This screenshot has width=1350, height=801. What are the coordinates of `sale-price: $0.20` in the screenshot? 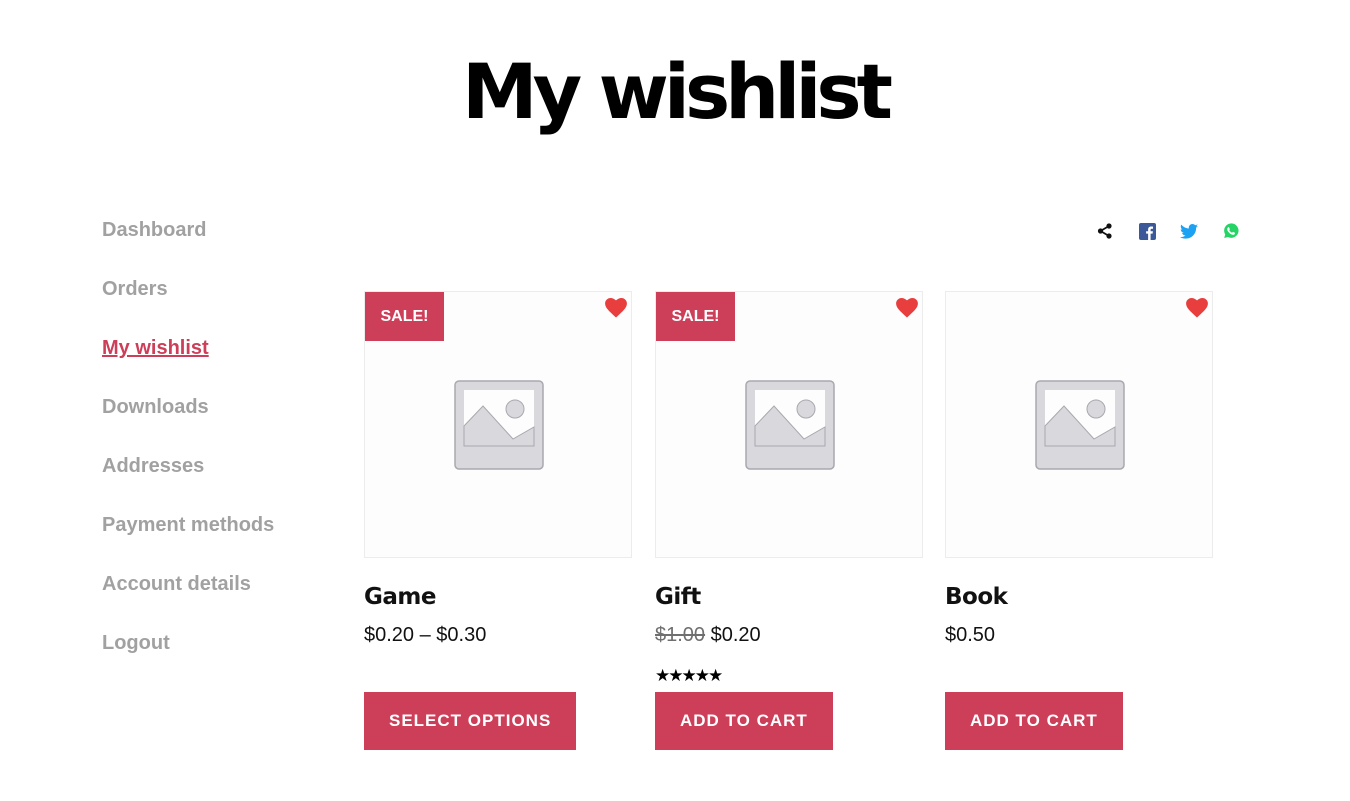 It's located at (735, 635).